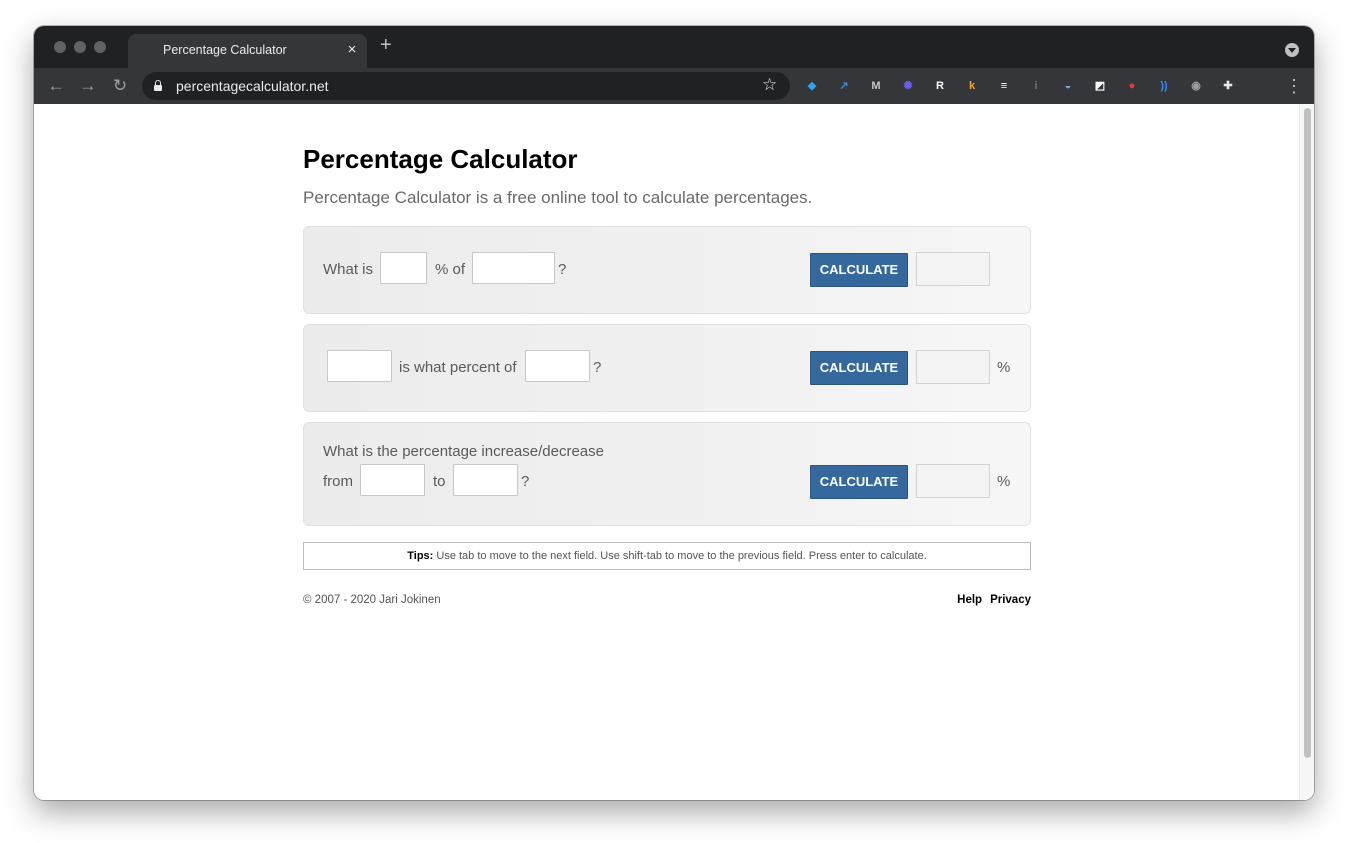 This screenshot has height=843, width=1348. Describe the element at coordinates (667, 368) in the screenshot. I see `calc-is-what-percent-of: is what percent of ? CALCULATE %` at that location.